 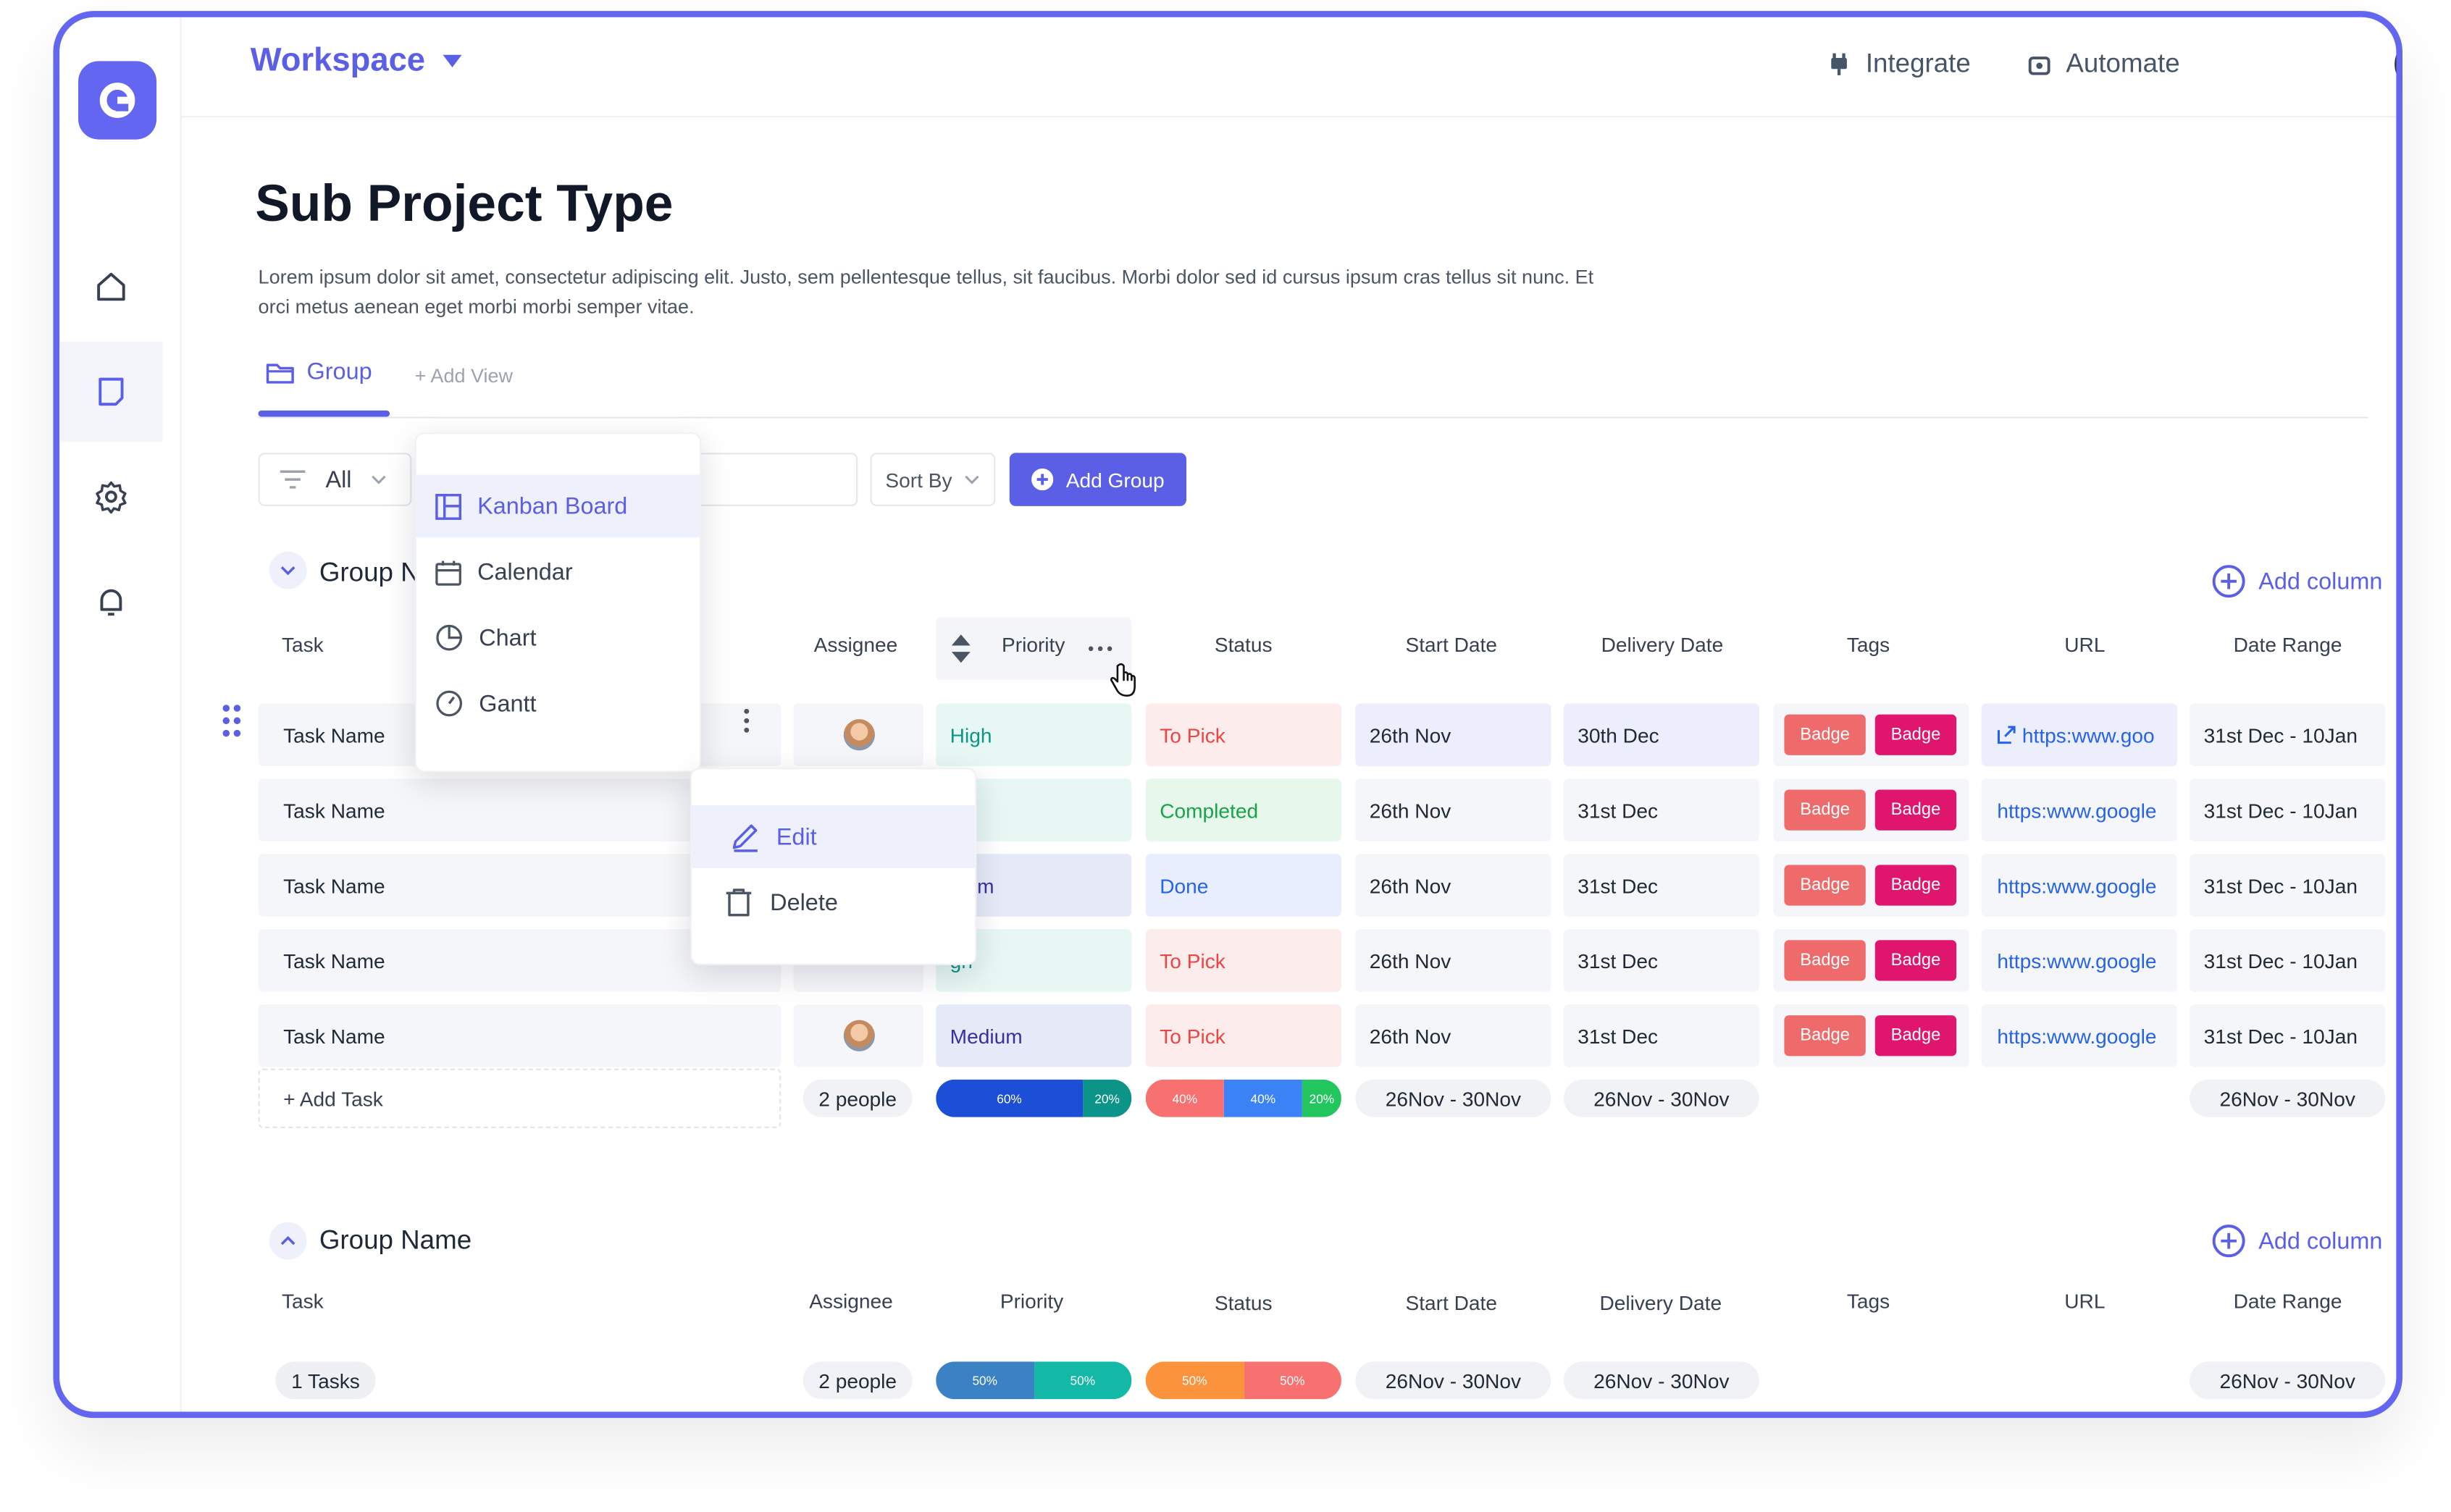 What do you see at coordinates (111, 497) in the screenshot?
I see `sidebar-item-settings` at bounding box center [111, 497].